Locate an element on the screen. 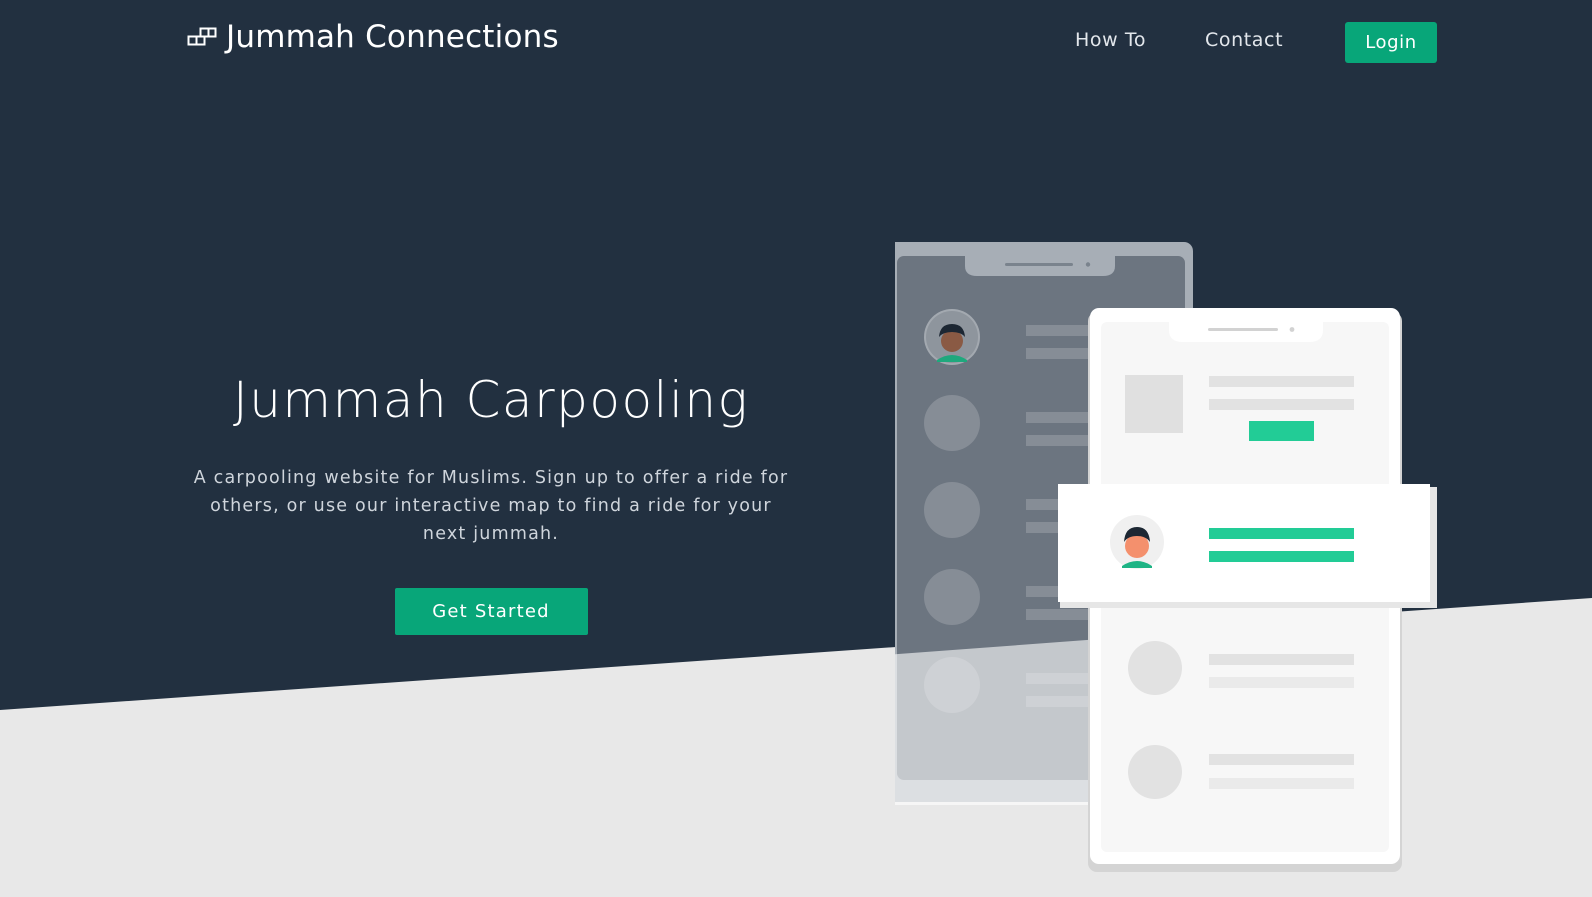 The height and width of the screenshot is (897, 1592). nav-link-contact: Contact is located at coordinates (1244, 40).